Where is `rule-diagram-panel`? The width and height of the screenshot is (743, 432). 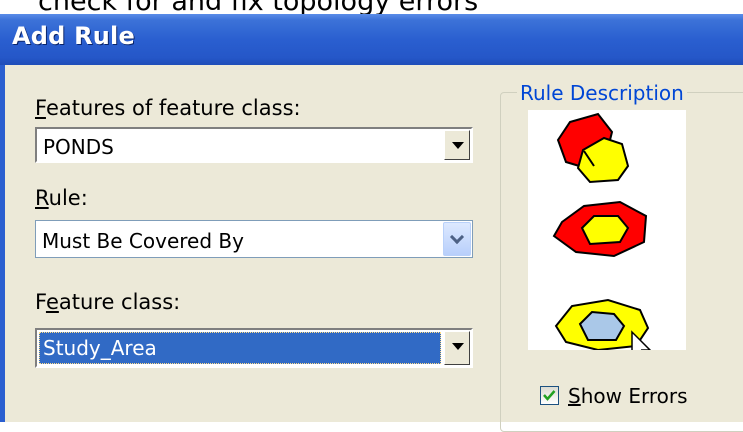 rule-diagram-panel is located at coordinates (607, 237).